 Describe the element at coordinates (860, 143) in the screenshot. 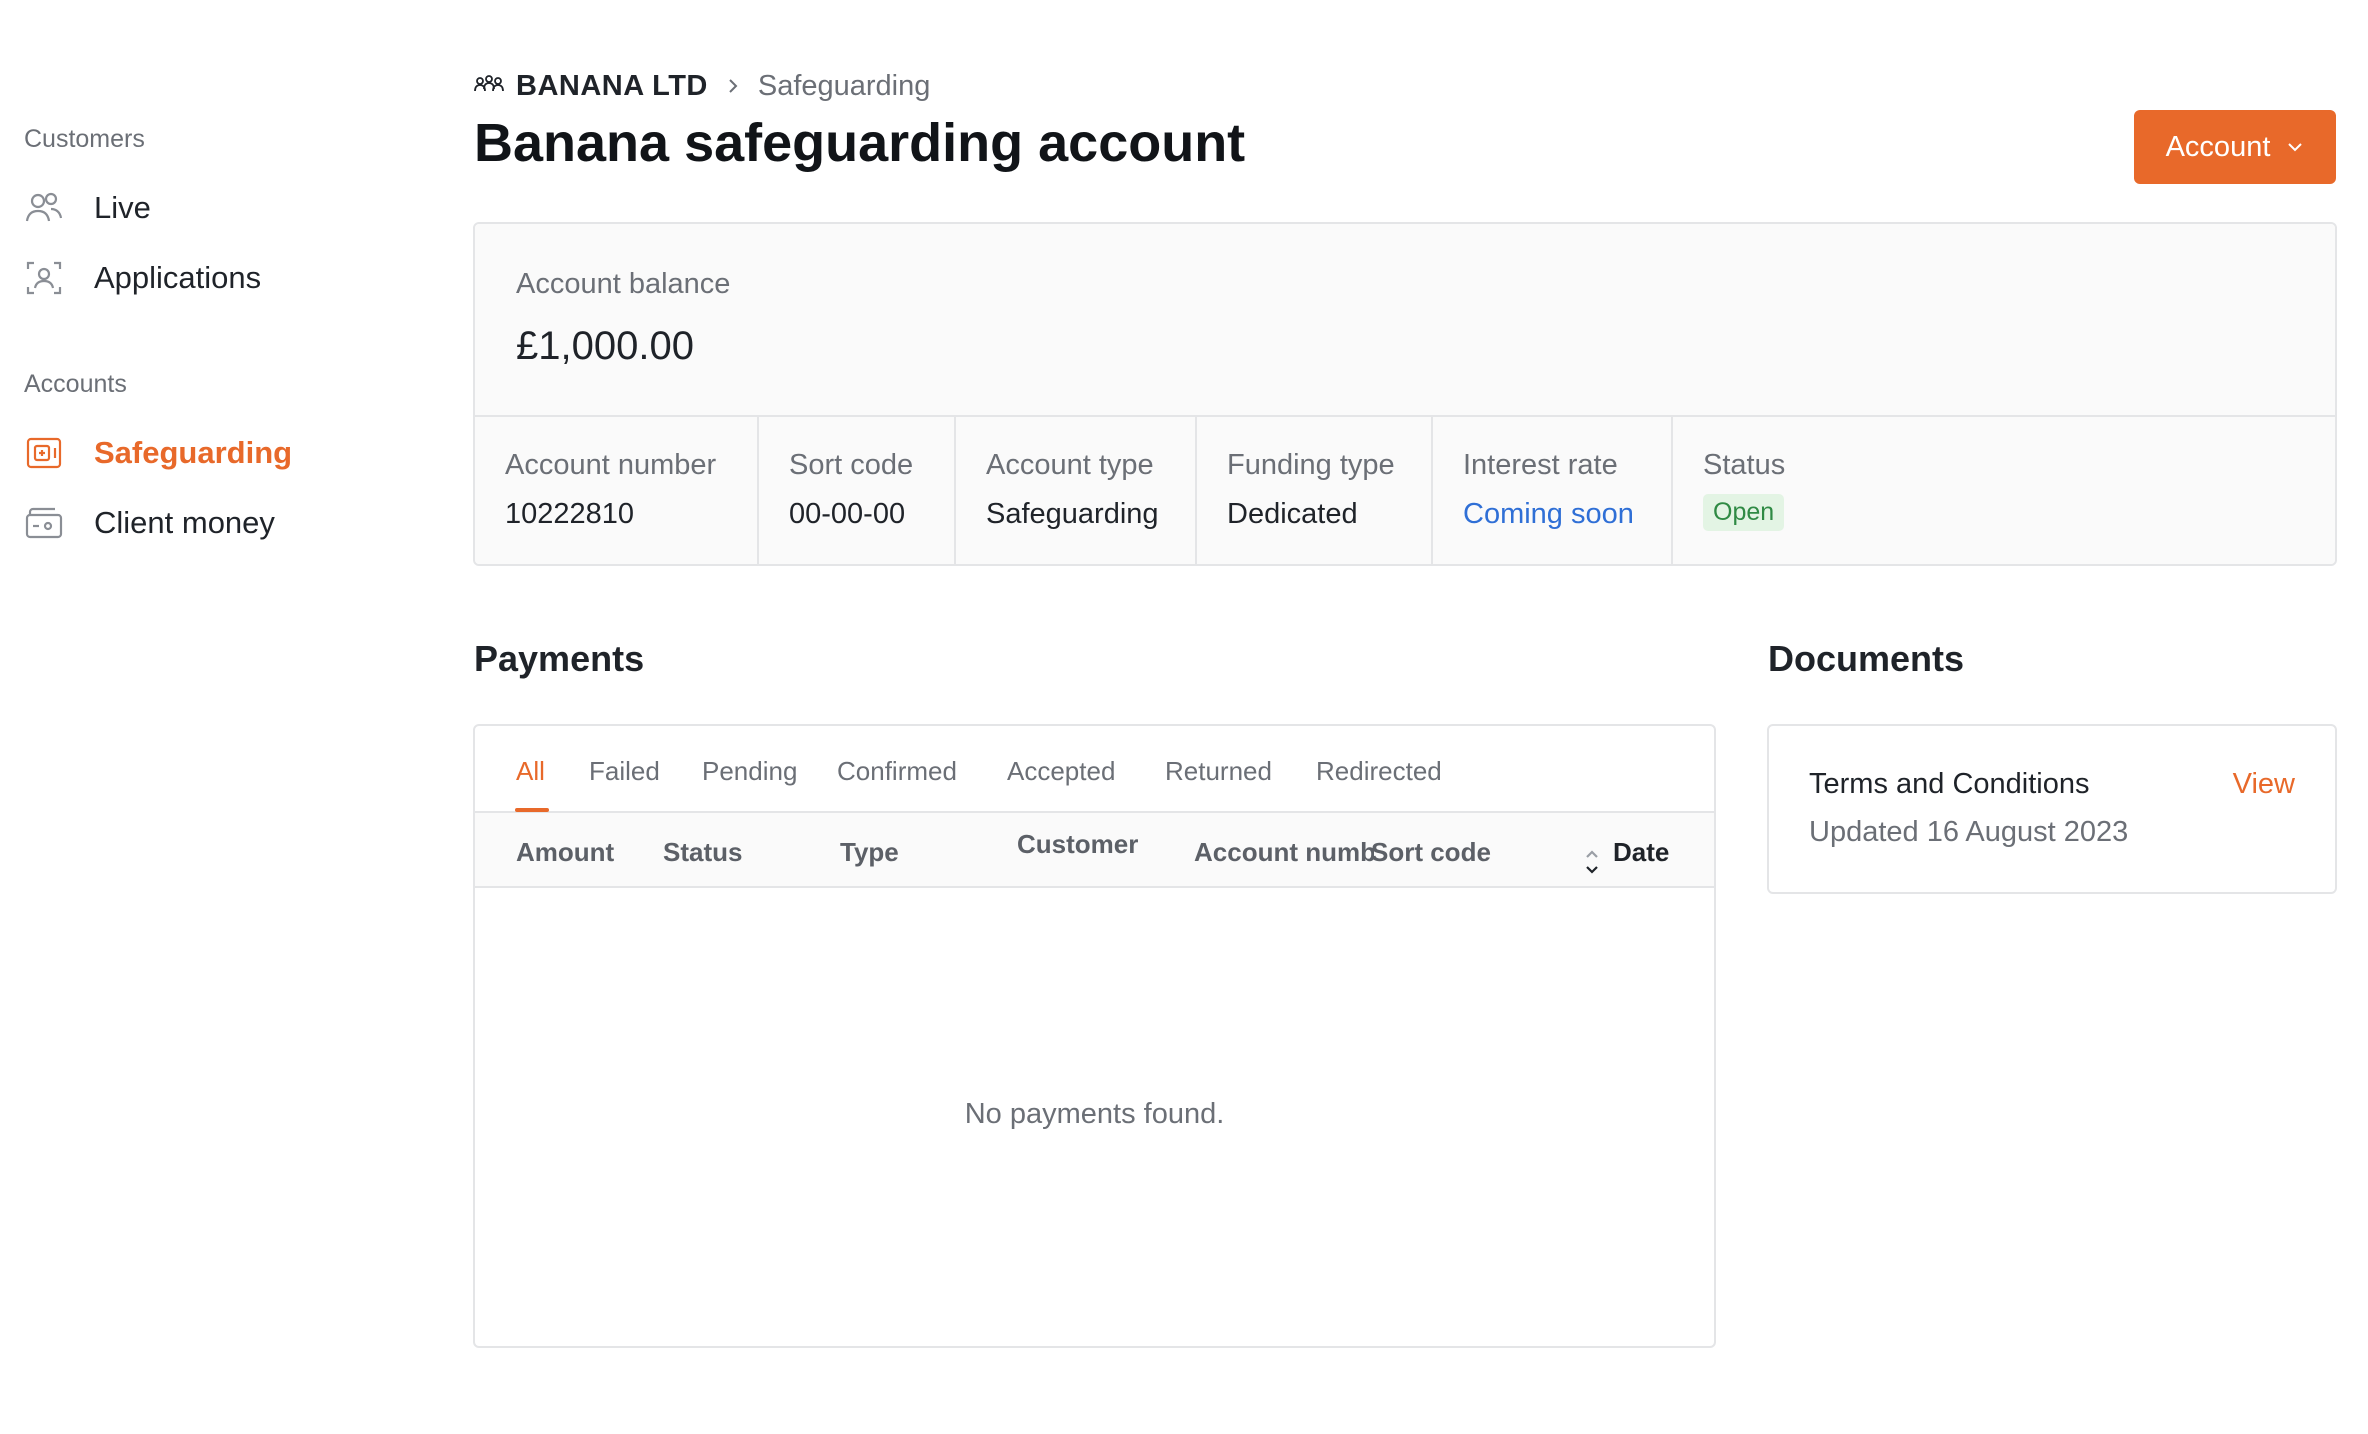

I see `page-title: Banana safeguarding account` at that location.